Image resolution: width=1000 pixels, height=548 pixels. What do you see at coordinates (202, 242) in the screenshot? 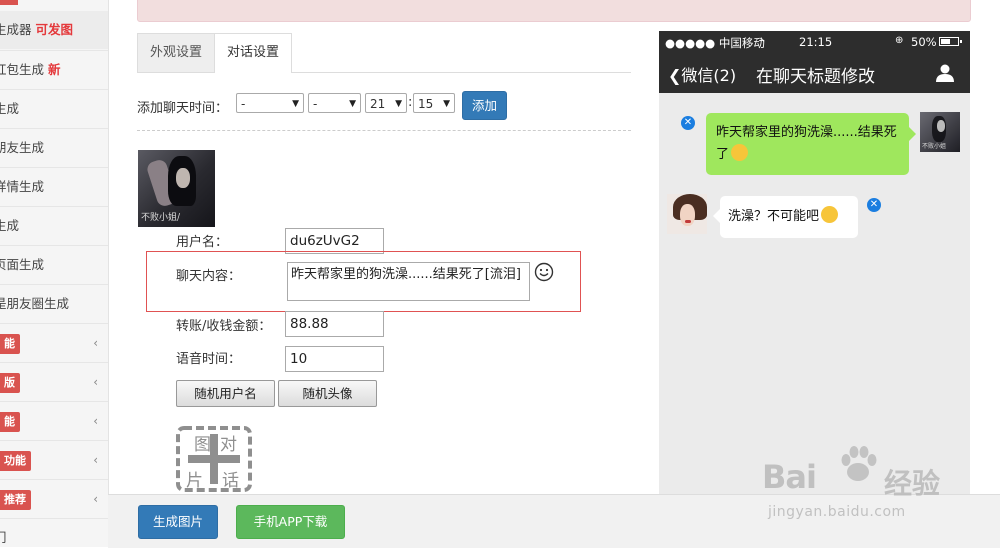
I see `username-label: 用户名：` at bounding box center [202, 242].